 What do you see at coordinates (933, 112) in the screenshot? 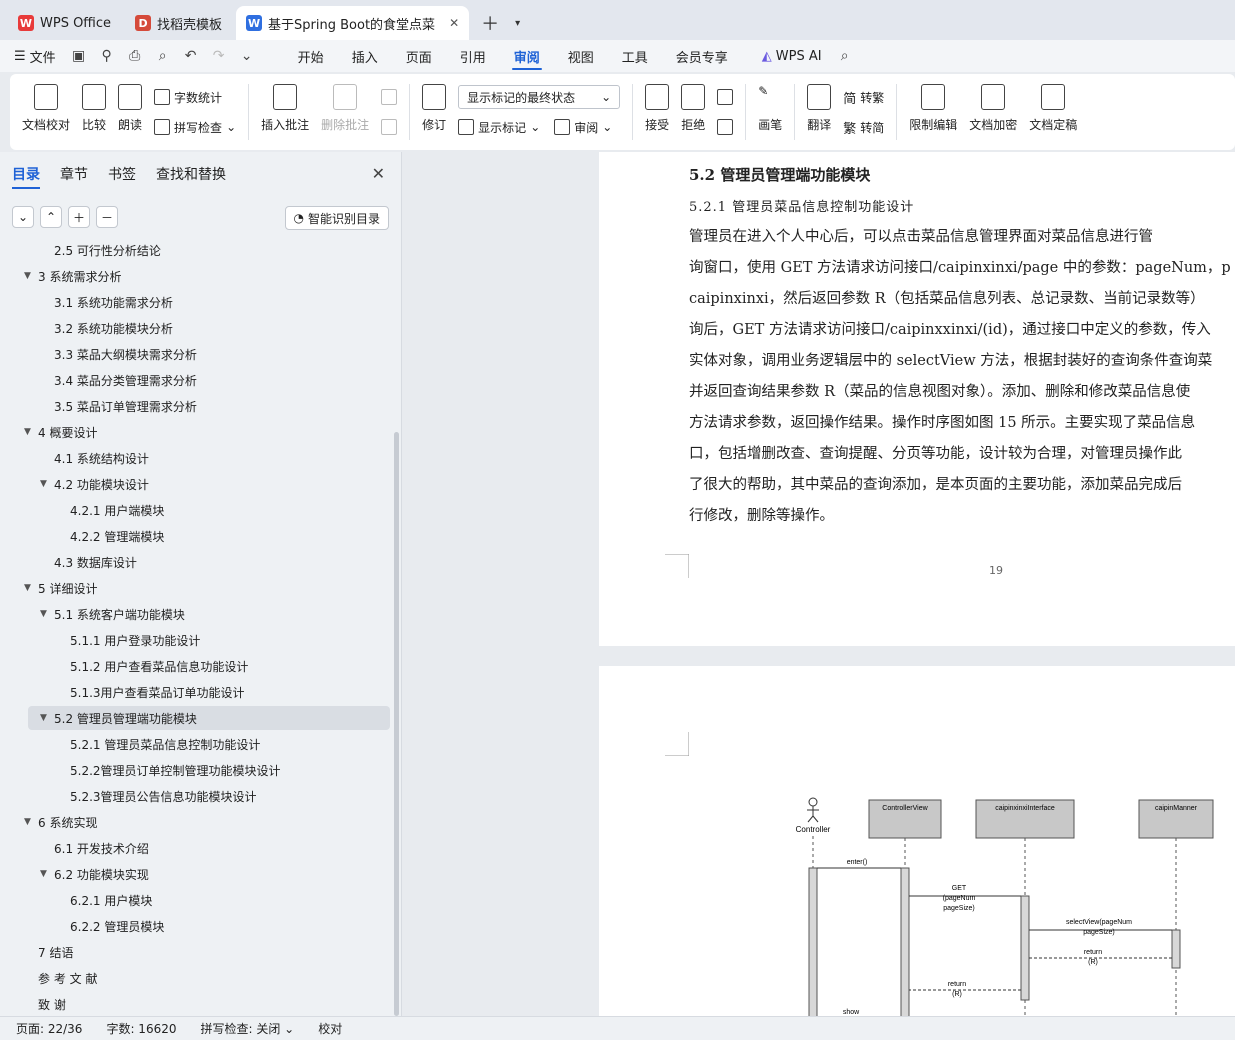
I see `restrict-edit-button: 限制编辑` at bounding box center [933, 112].